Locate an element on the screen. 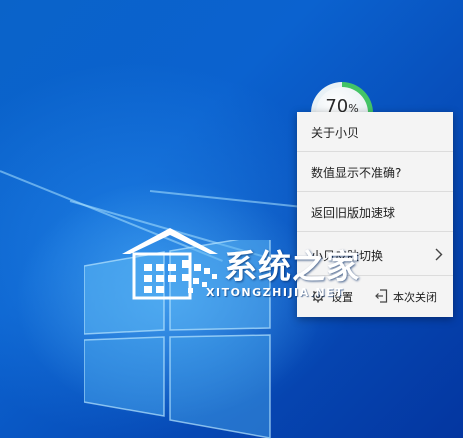 This screenshot has height=440, width=463. watermark-title: 系统之家 is located at coordinates (292, 266).